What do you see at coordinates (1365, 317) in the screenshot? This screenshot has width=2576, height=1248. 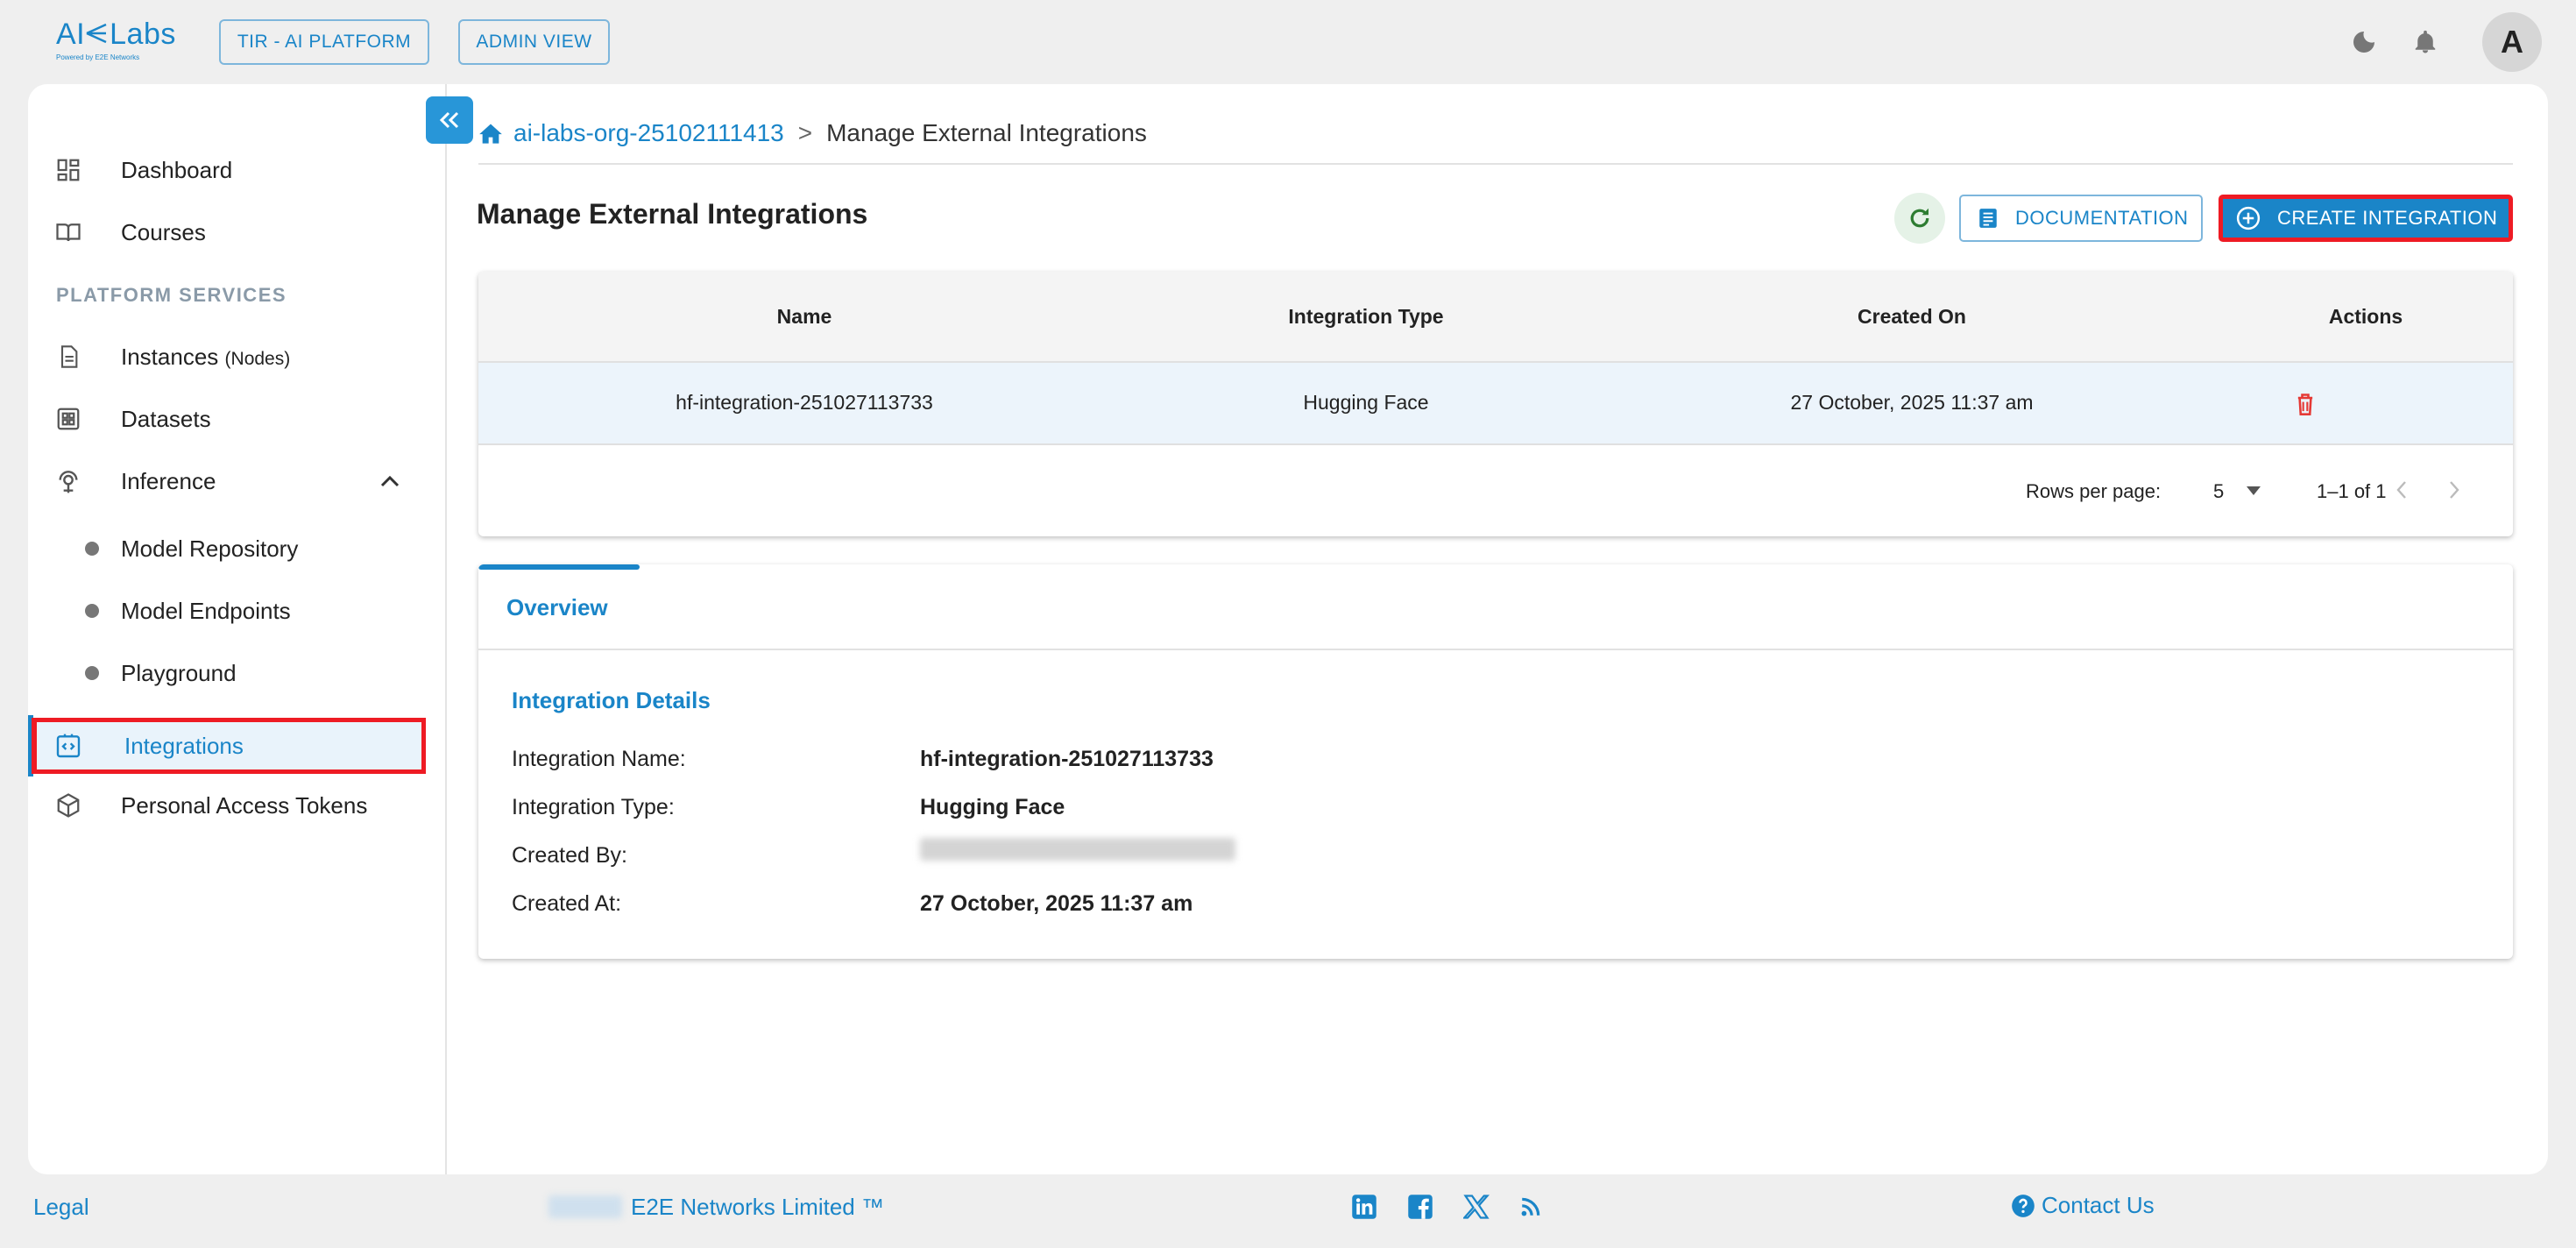 I see `column-header-integration-type: Integration Type` at bounding box center [1365, 317].